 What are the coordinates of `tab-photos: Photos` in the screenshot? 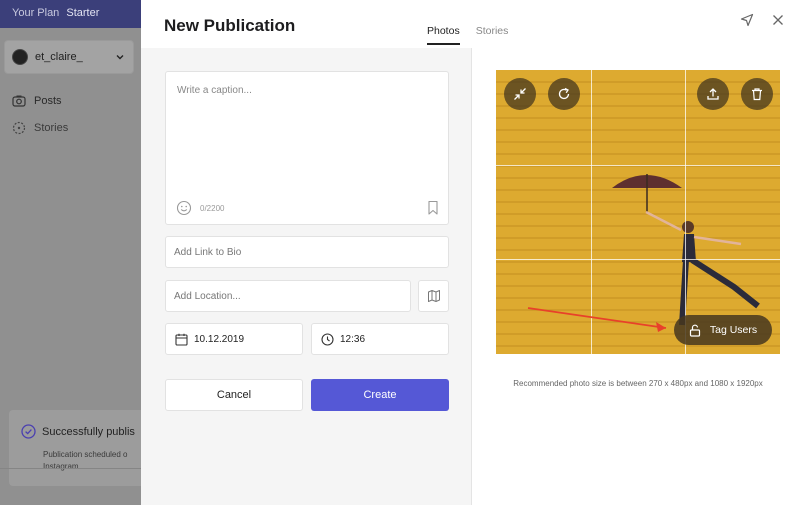 It's located at (443, 35).